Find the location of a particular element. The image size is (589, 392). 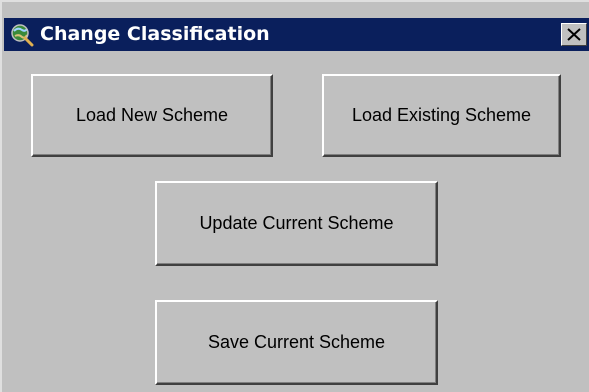

load-existing-scheme-button: Load Existing Scheme is located at coordinates (441, 115).